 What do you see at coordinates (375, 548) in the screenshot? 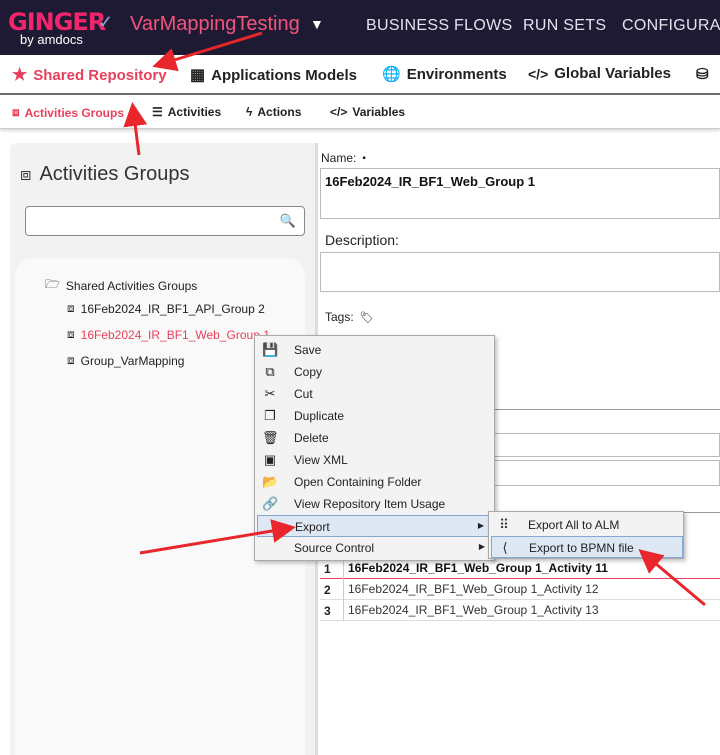
I see `menu-item-source-control: Source Control ▶` at bounding box center [375, 548].